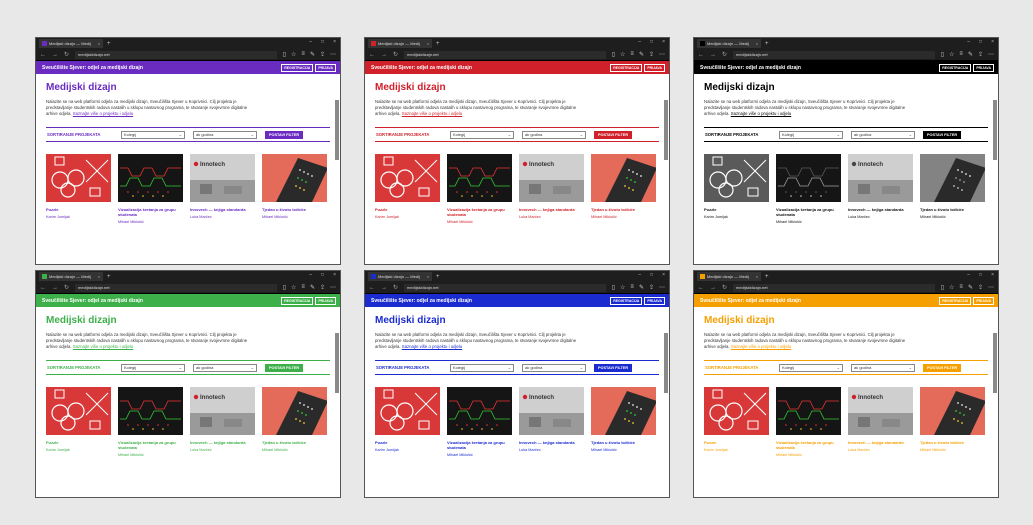 The height and width of the screenshot is (525, 1033). I want to click on apply-filter-button: POSTAVI FILTER, so click(284, 134).